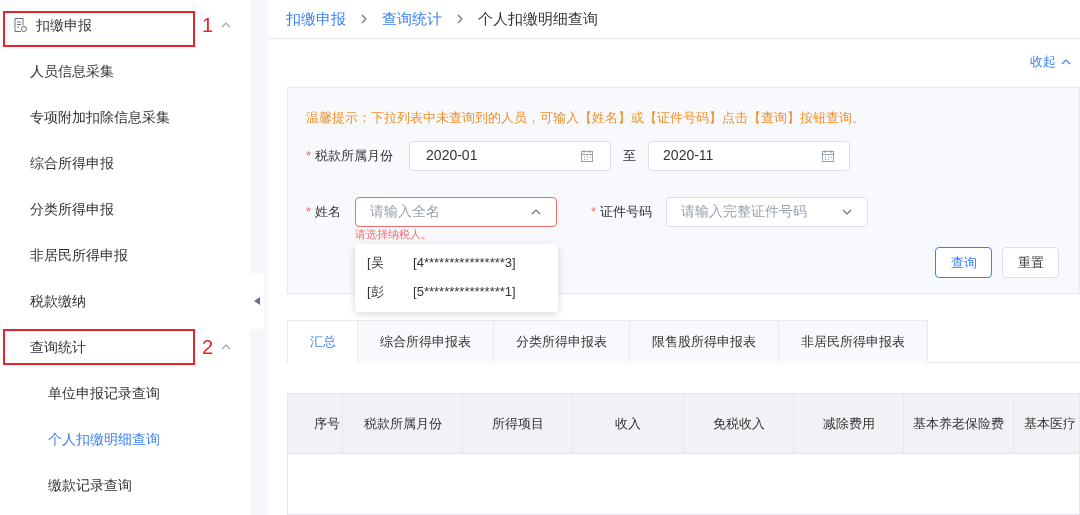 Image resolution: width=1080 pixels, height=515 pixels. I want to click on month-from-field: 2020-01, so click(510, 155).